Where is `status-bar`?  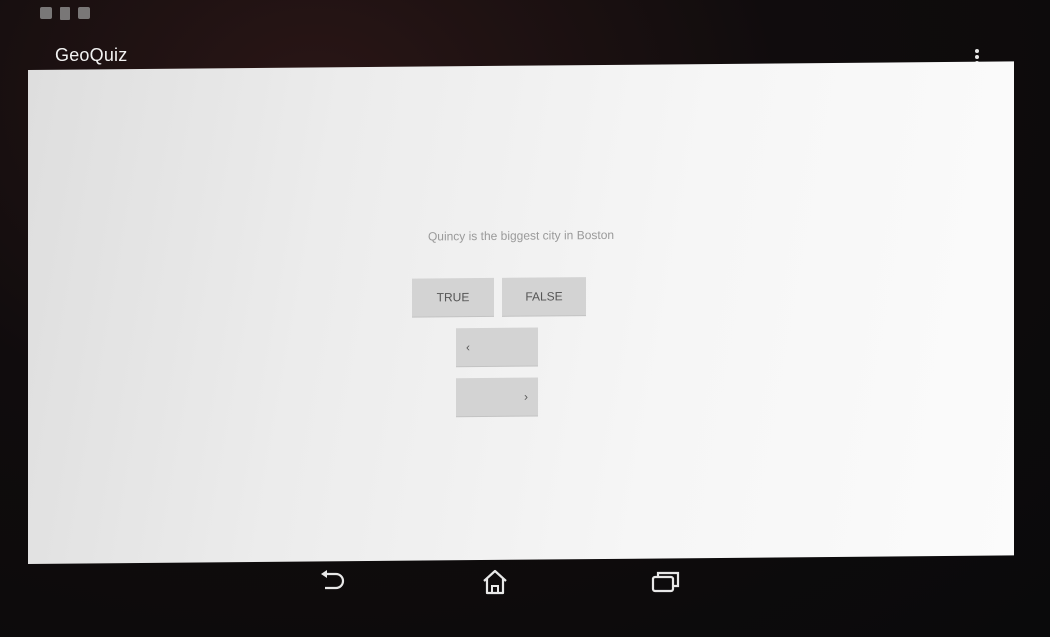
status-bar is located at coordinates (65, 13).